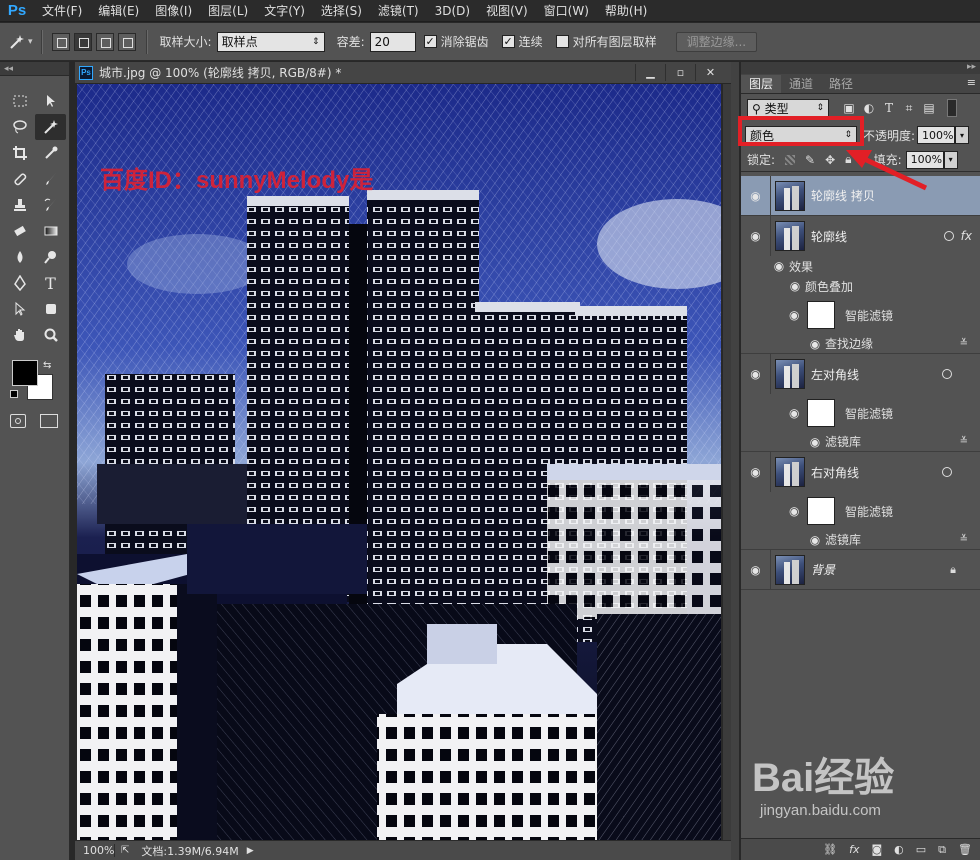 The width and height of the screenshot is (980, 860). I want to click on hand-tool-icon, so click(19, 335).